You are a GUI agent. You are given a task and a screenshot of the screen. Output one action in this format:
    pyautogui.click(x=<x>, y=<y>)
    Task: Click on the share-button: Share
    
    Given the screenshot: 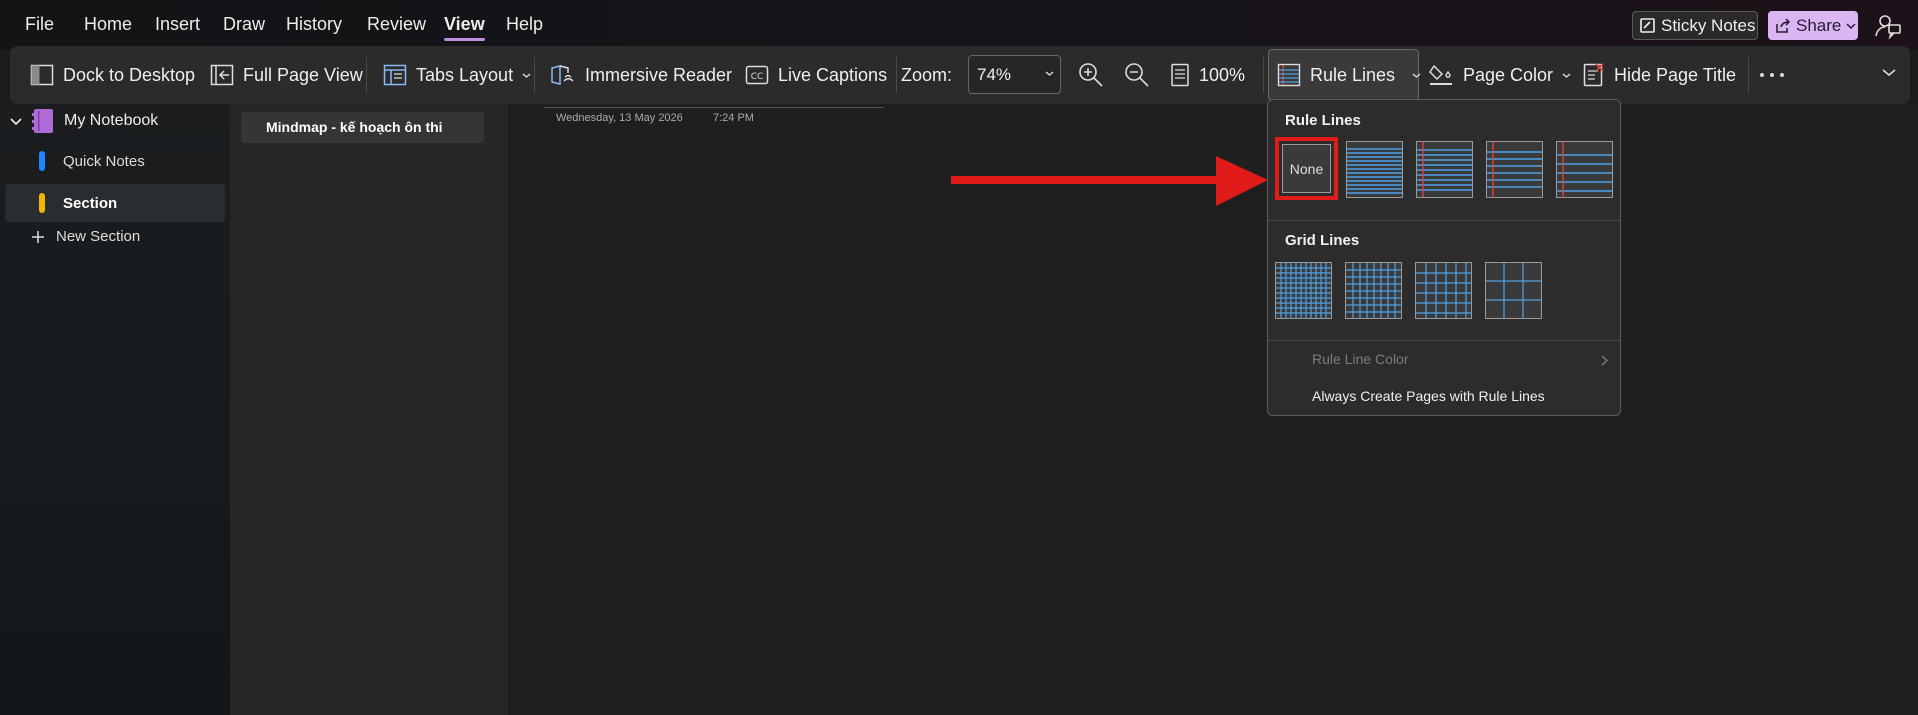 What is the action you would take?
    pyautogui.click(x=1813, y=25)
    